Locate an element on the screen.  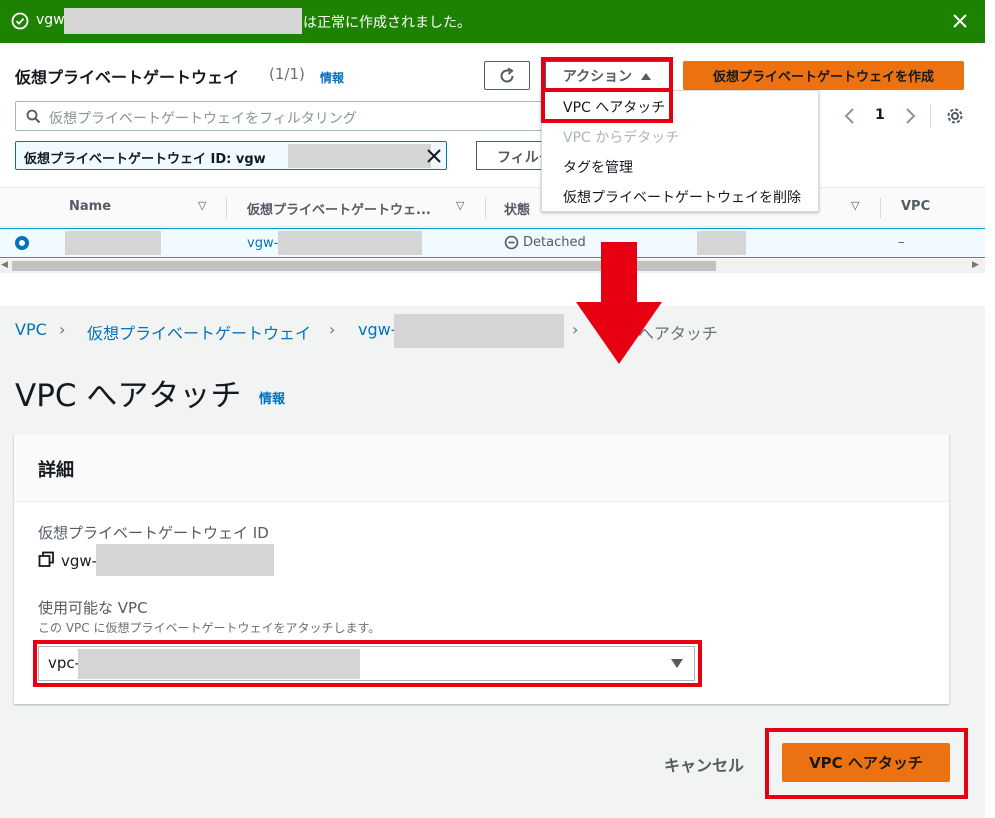
vpc-select: vpc- is located at coordinates (366, 663).